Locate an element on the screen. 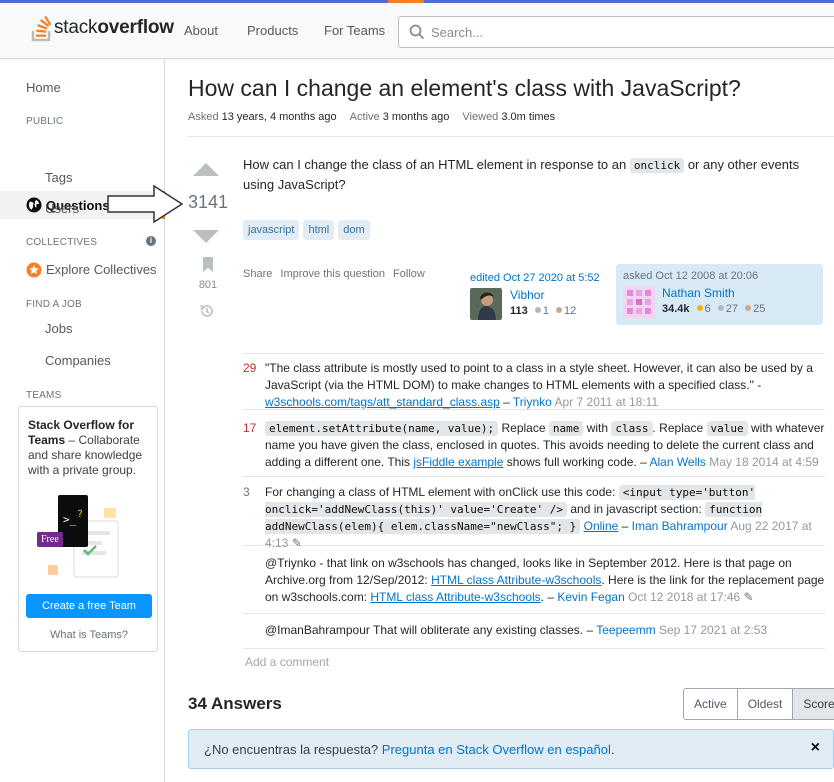 The height and width of the screenshot is (782, 834). editor-avatar is located at coordinates (486, 304).